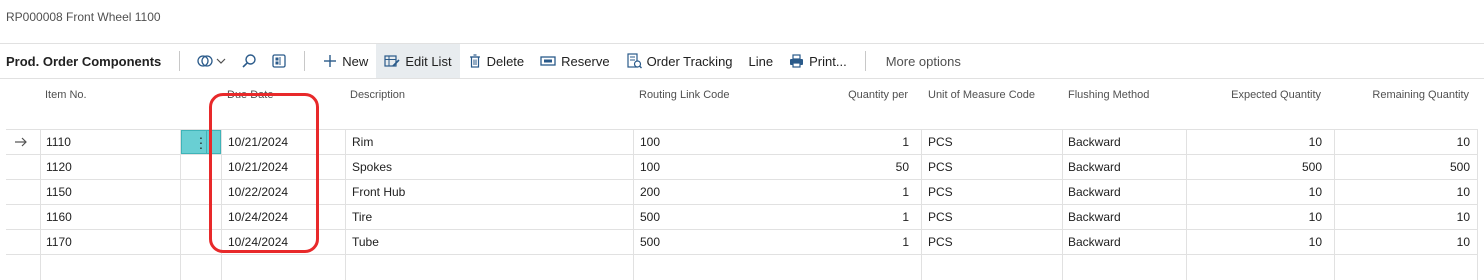 This screenshot has height=280, width=1484. What do you see at coordinates (66, 95) in the screenshot?
I see `column-header-item-no: Item No.` at bounding box center [66, 95].